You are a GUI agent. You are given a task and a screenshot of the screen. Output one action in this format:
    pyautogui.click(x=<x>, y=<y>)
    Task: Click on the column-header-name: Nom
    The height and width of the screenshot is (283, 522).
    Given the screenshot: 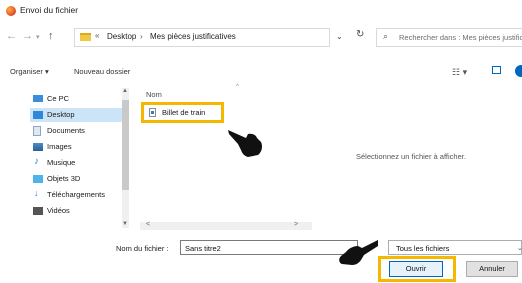 What is the action you would take?
    pyautogui.click(x=154, y=94)
    